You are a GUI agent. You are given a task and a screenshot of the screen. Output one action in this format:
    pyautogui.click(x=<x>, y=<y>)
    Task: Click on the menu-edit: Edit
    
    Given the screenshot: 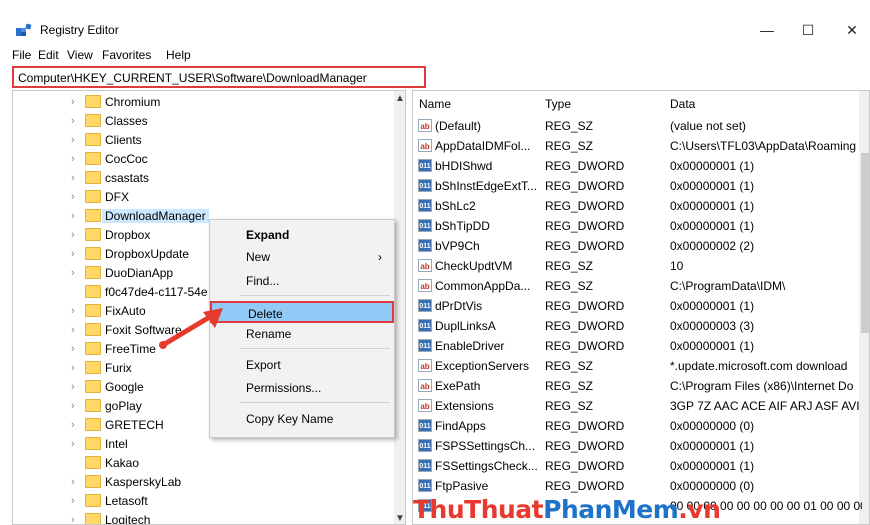 What is the action you would take?
    pyautogui.click(x=48, y=55)
    